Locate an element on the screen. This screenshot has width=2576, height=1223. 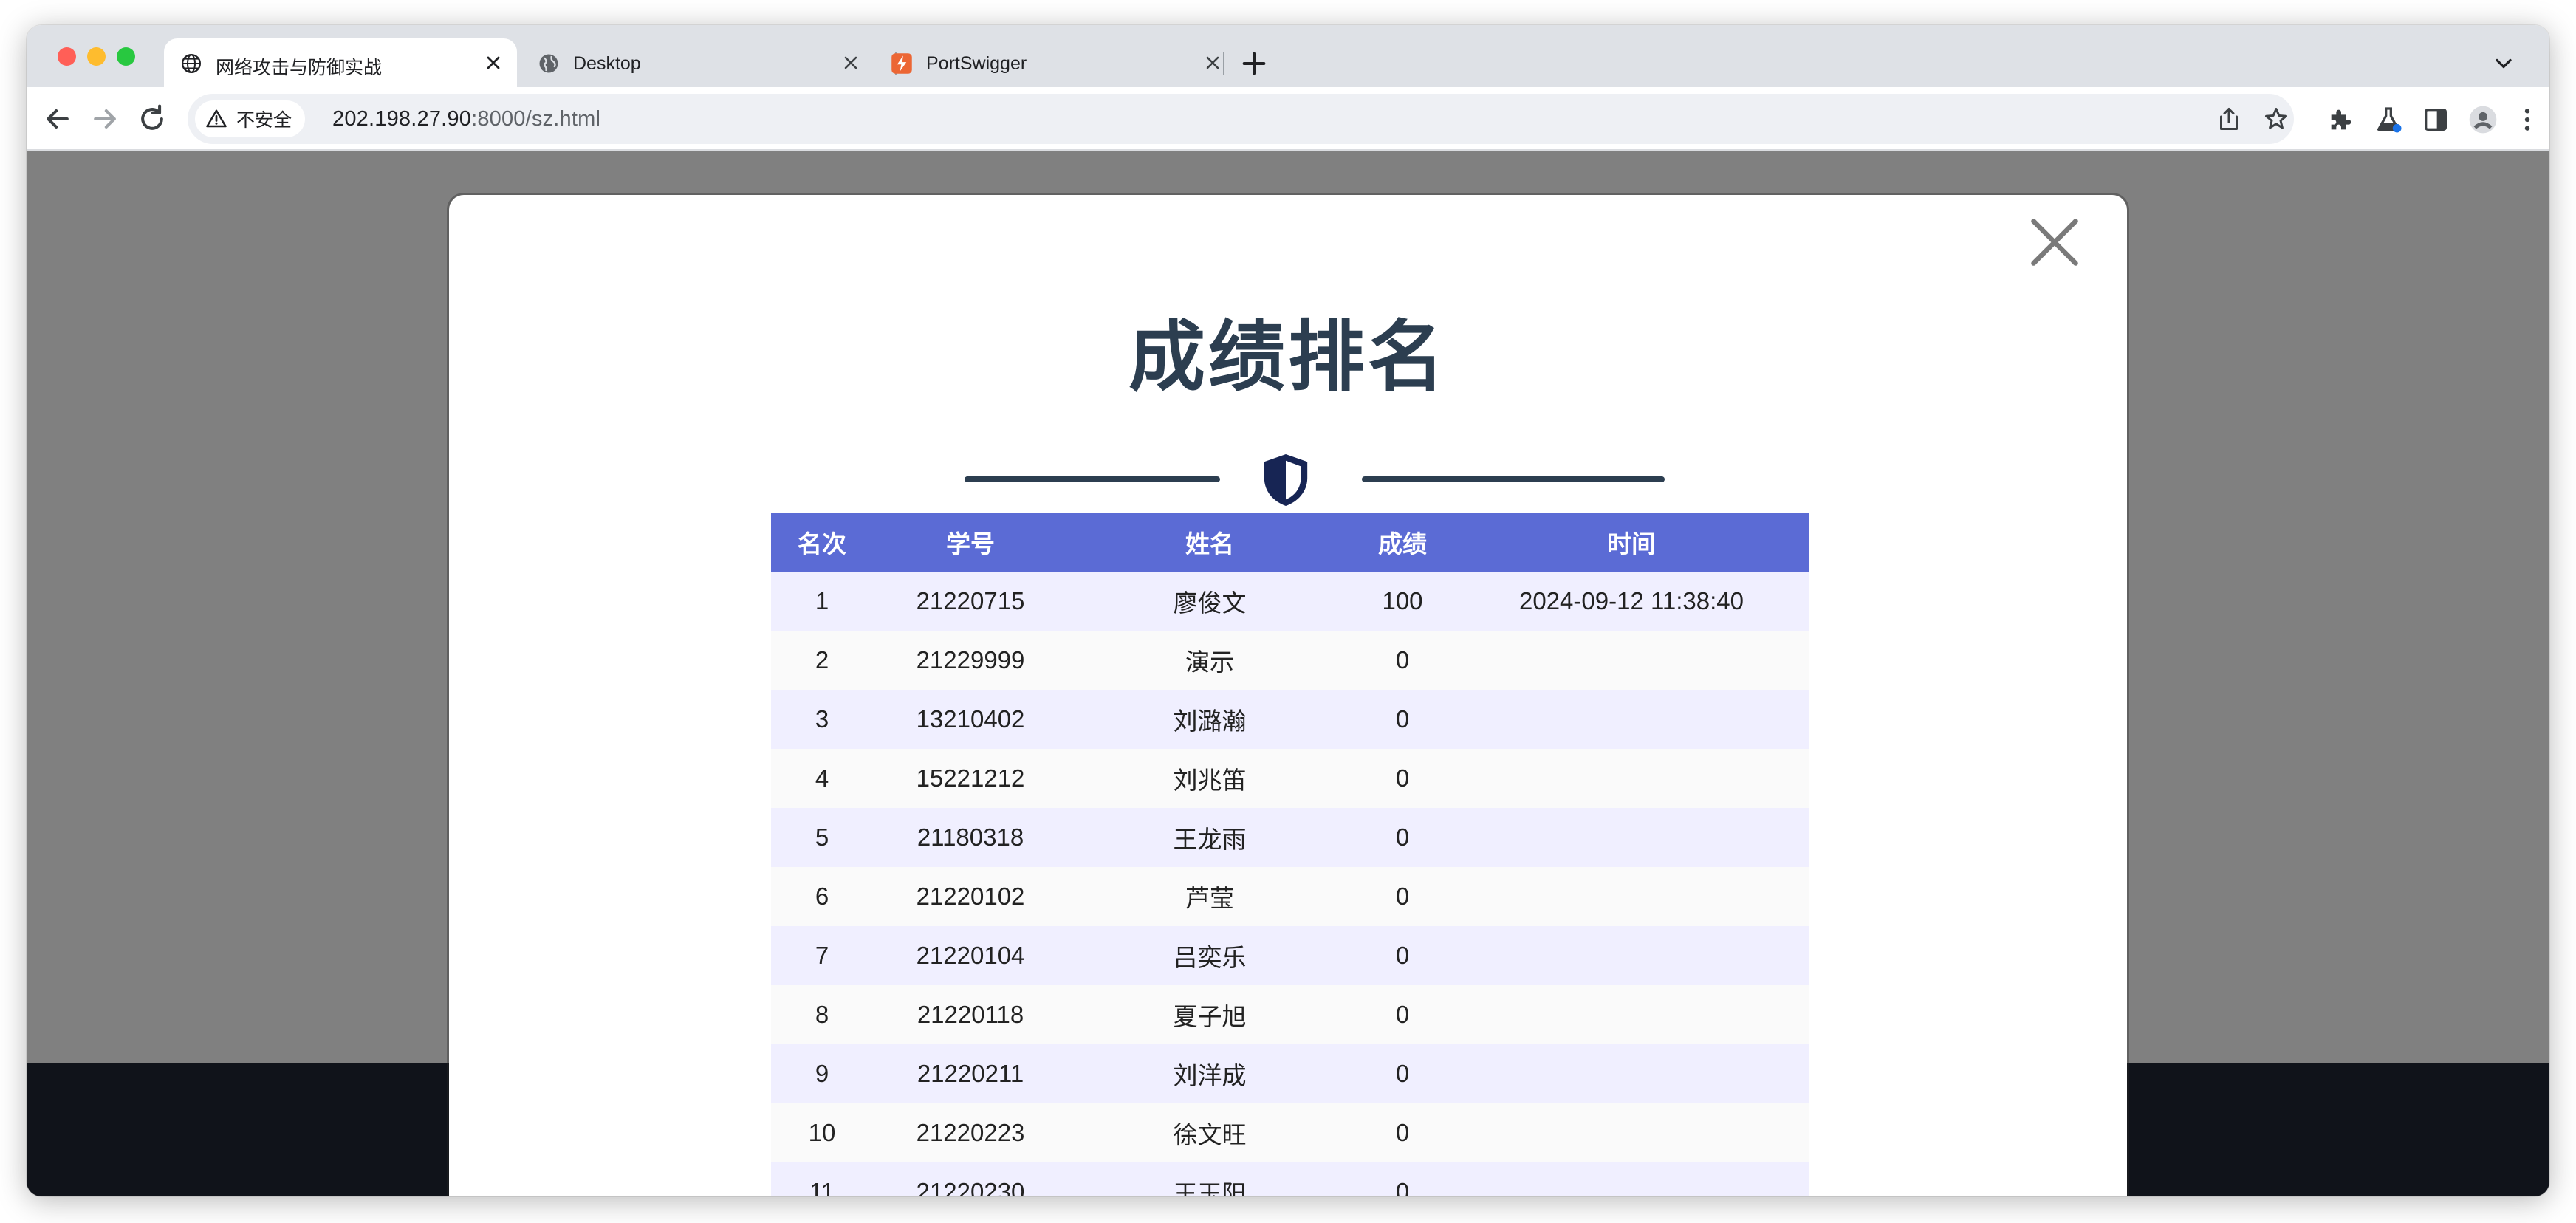
warning-triangle-icon is located at coordinates (216, 118).